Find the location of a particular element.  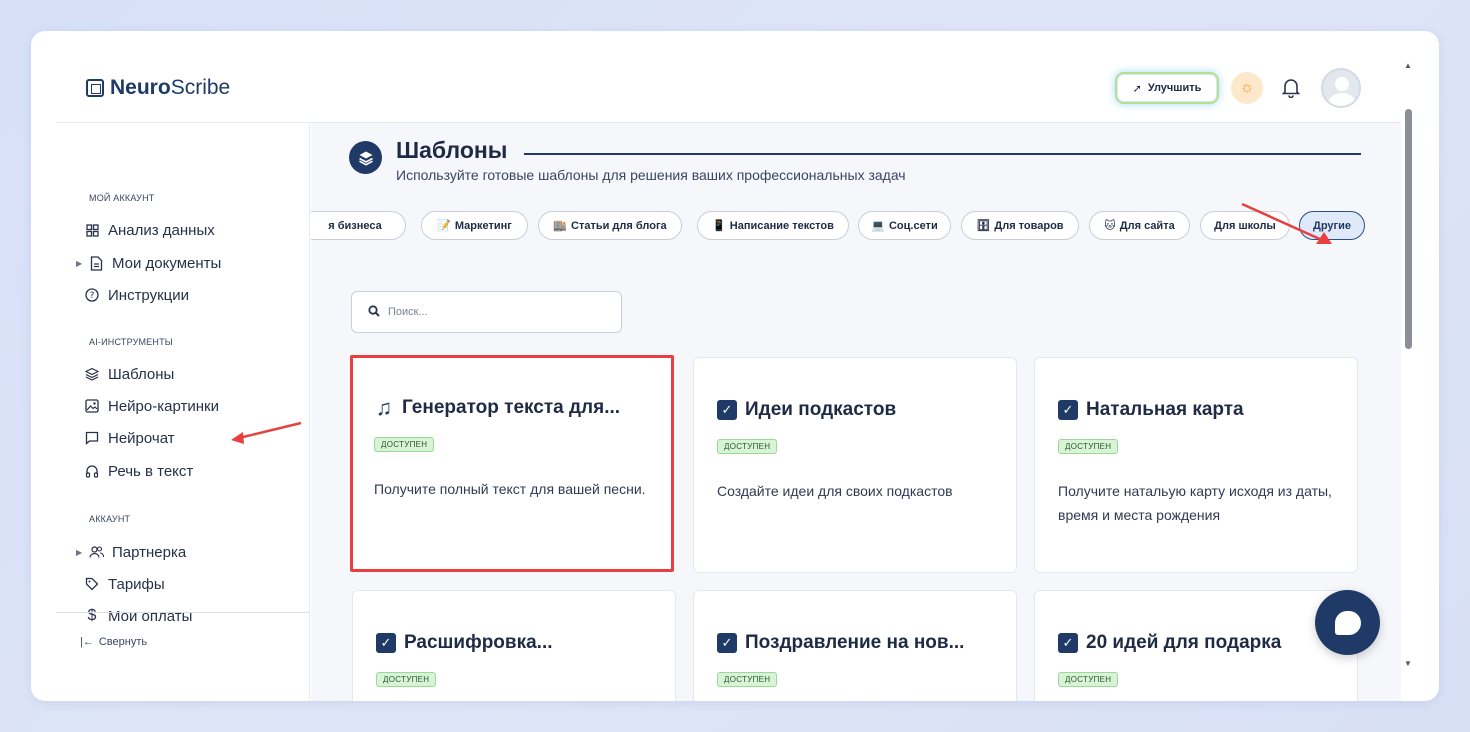

chip-blog-articles: 🏬 Статьи для блога is located at coordinates (610, 225).